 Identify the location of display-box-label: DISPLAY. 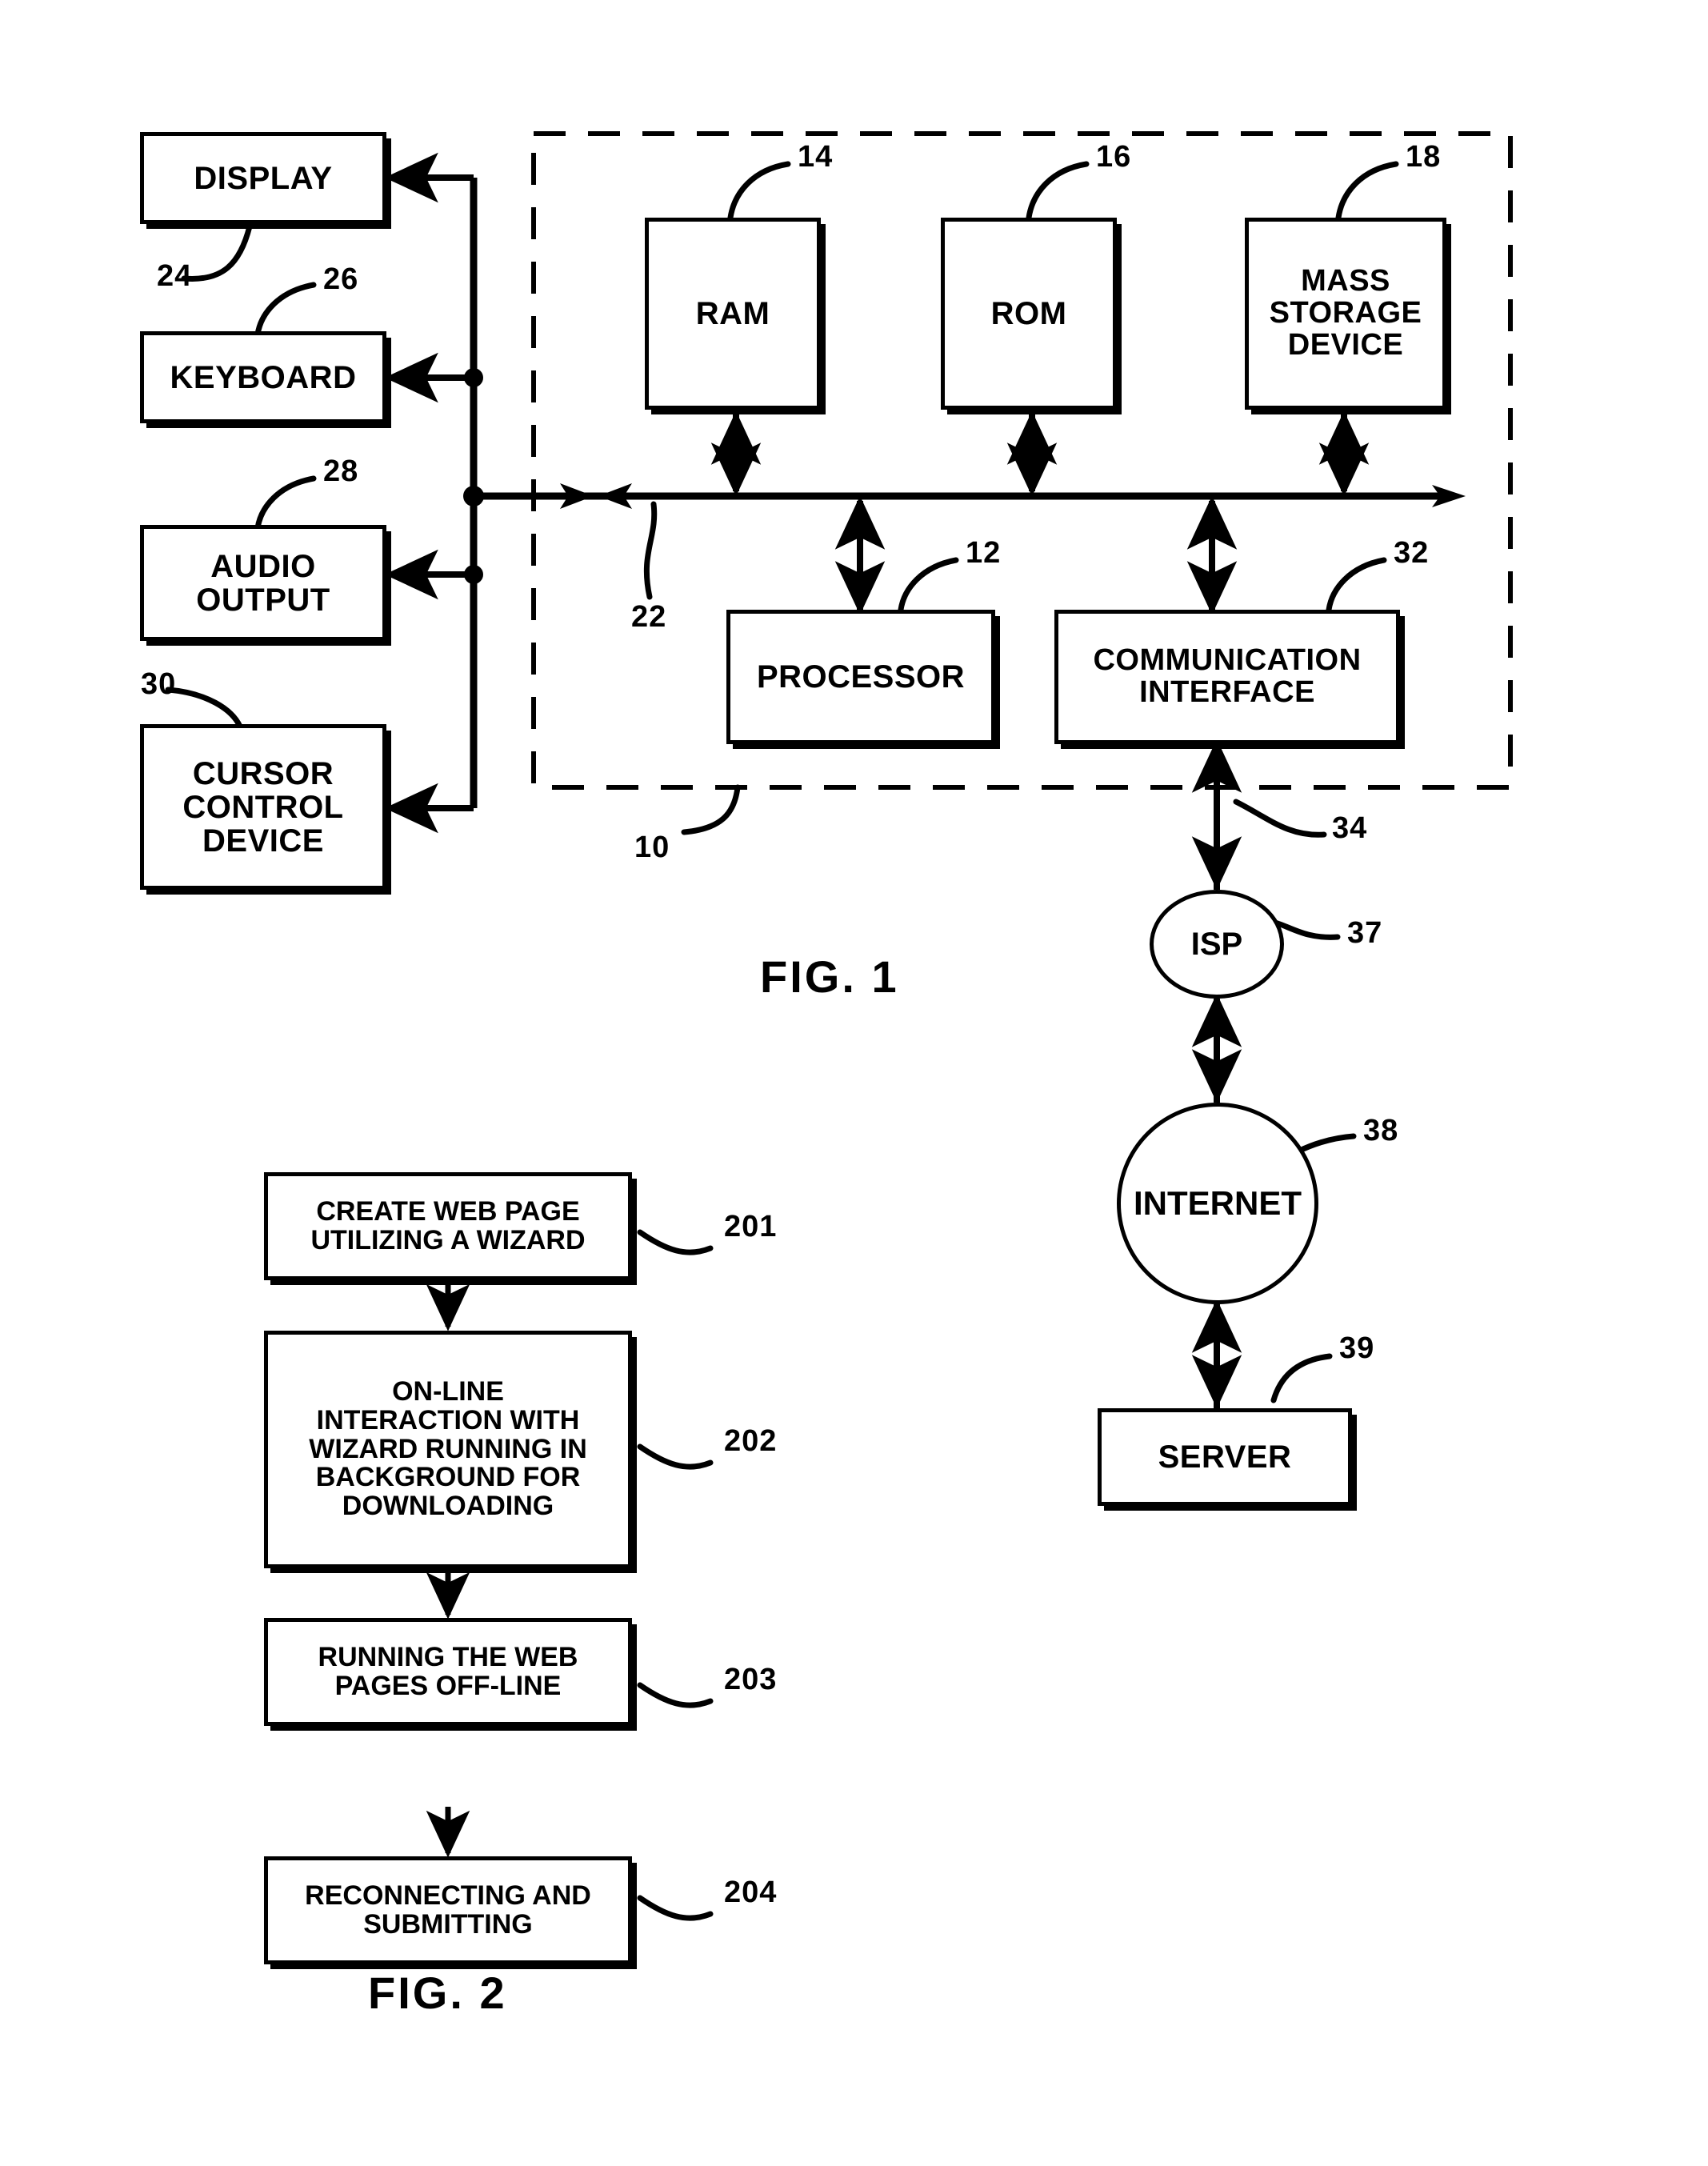
(263, 178).